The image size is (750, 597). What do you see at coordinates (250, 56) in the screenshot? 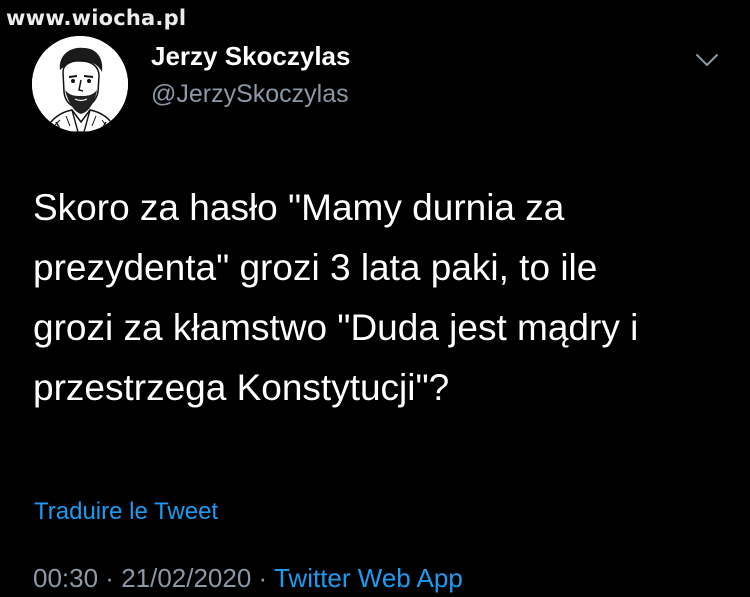
I see `author-display-name: Jerzy Skoczylas` at bounding box center [250, 56].